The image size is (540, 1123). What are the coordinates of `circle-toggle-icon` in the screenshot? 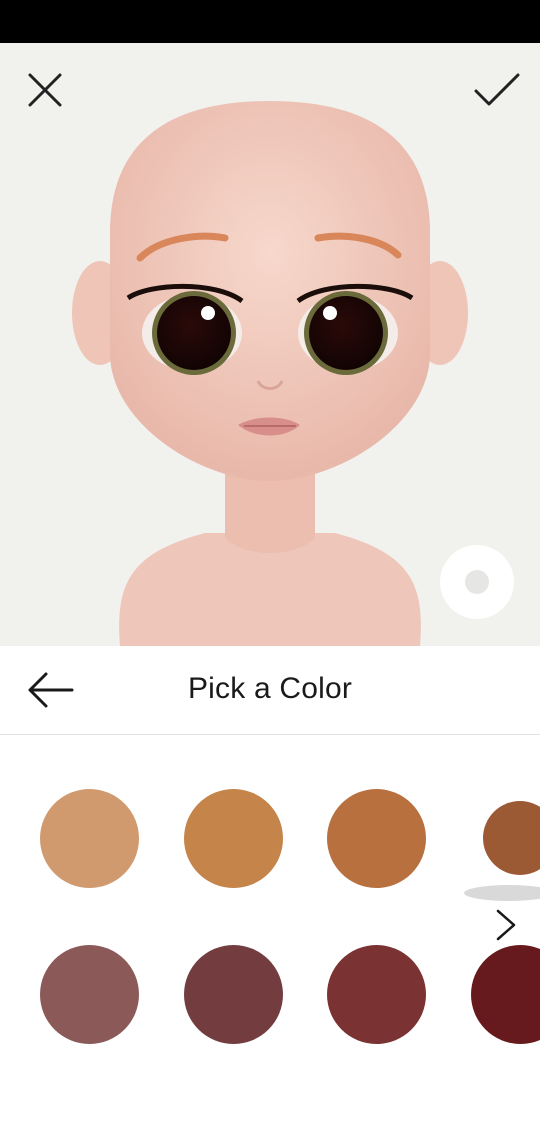 It's located at (477, 582).